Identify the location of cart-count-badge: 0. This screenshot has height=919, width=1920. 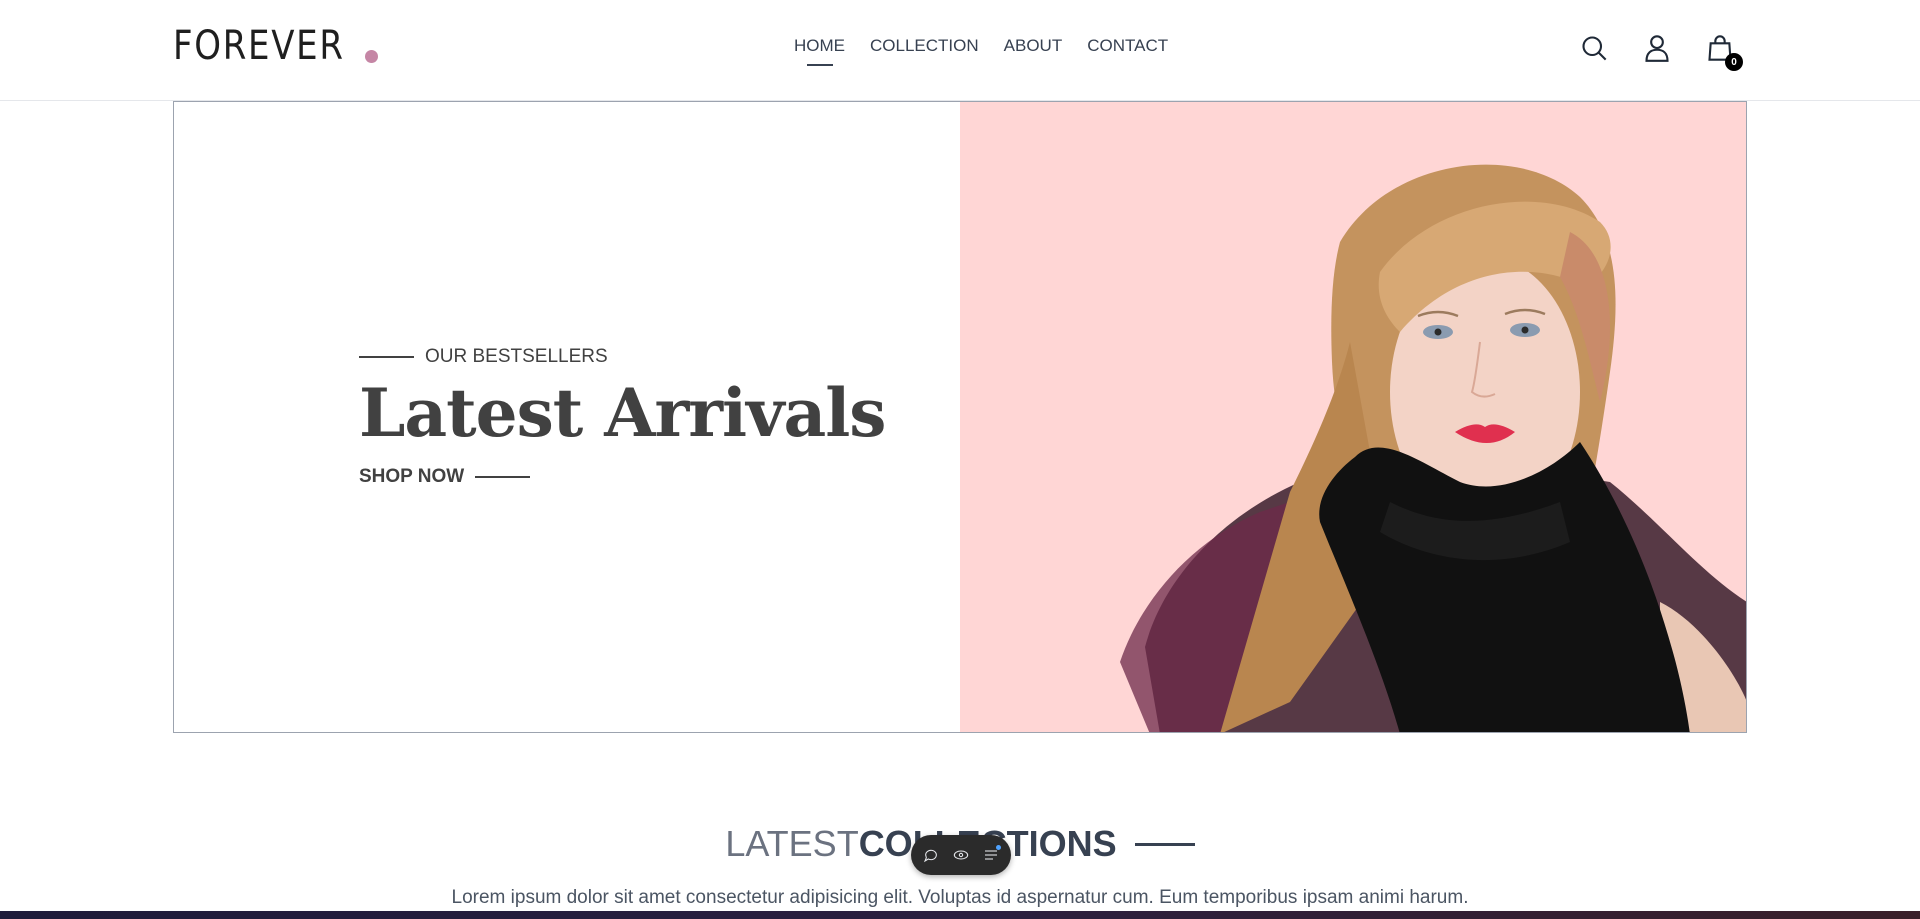
(1734, 62).